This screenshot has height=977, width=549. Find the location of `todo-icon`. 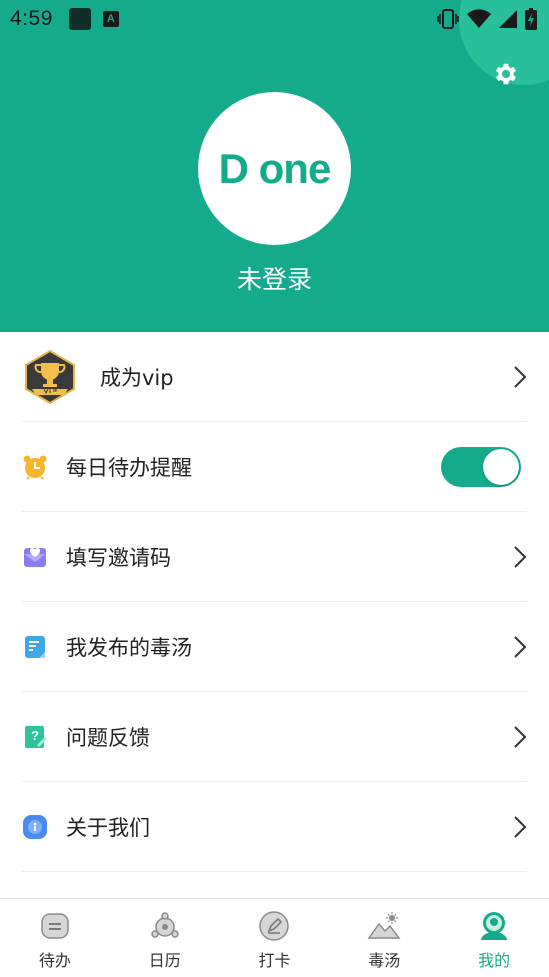

todo-icon is located at coordinates (55, 926).